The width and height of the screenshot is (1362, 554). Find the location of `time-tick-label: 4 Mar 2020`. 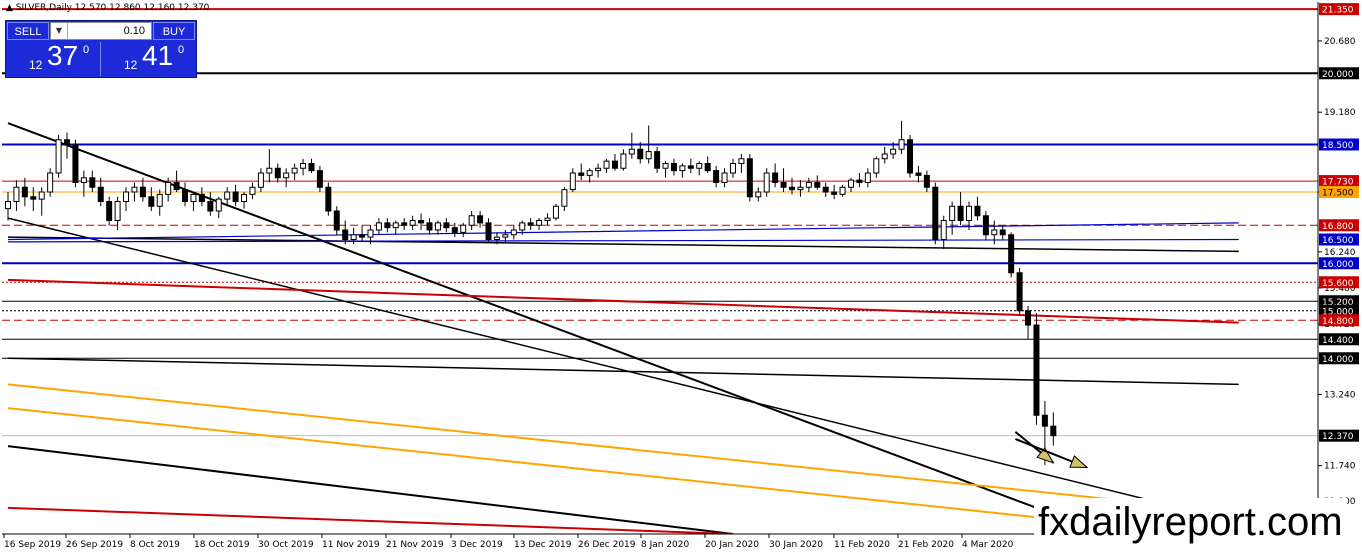

time-tick-label: 4 Mar 2020 is located at coordinates (988, 545).